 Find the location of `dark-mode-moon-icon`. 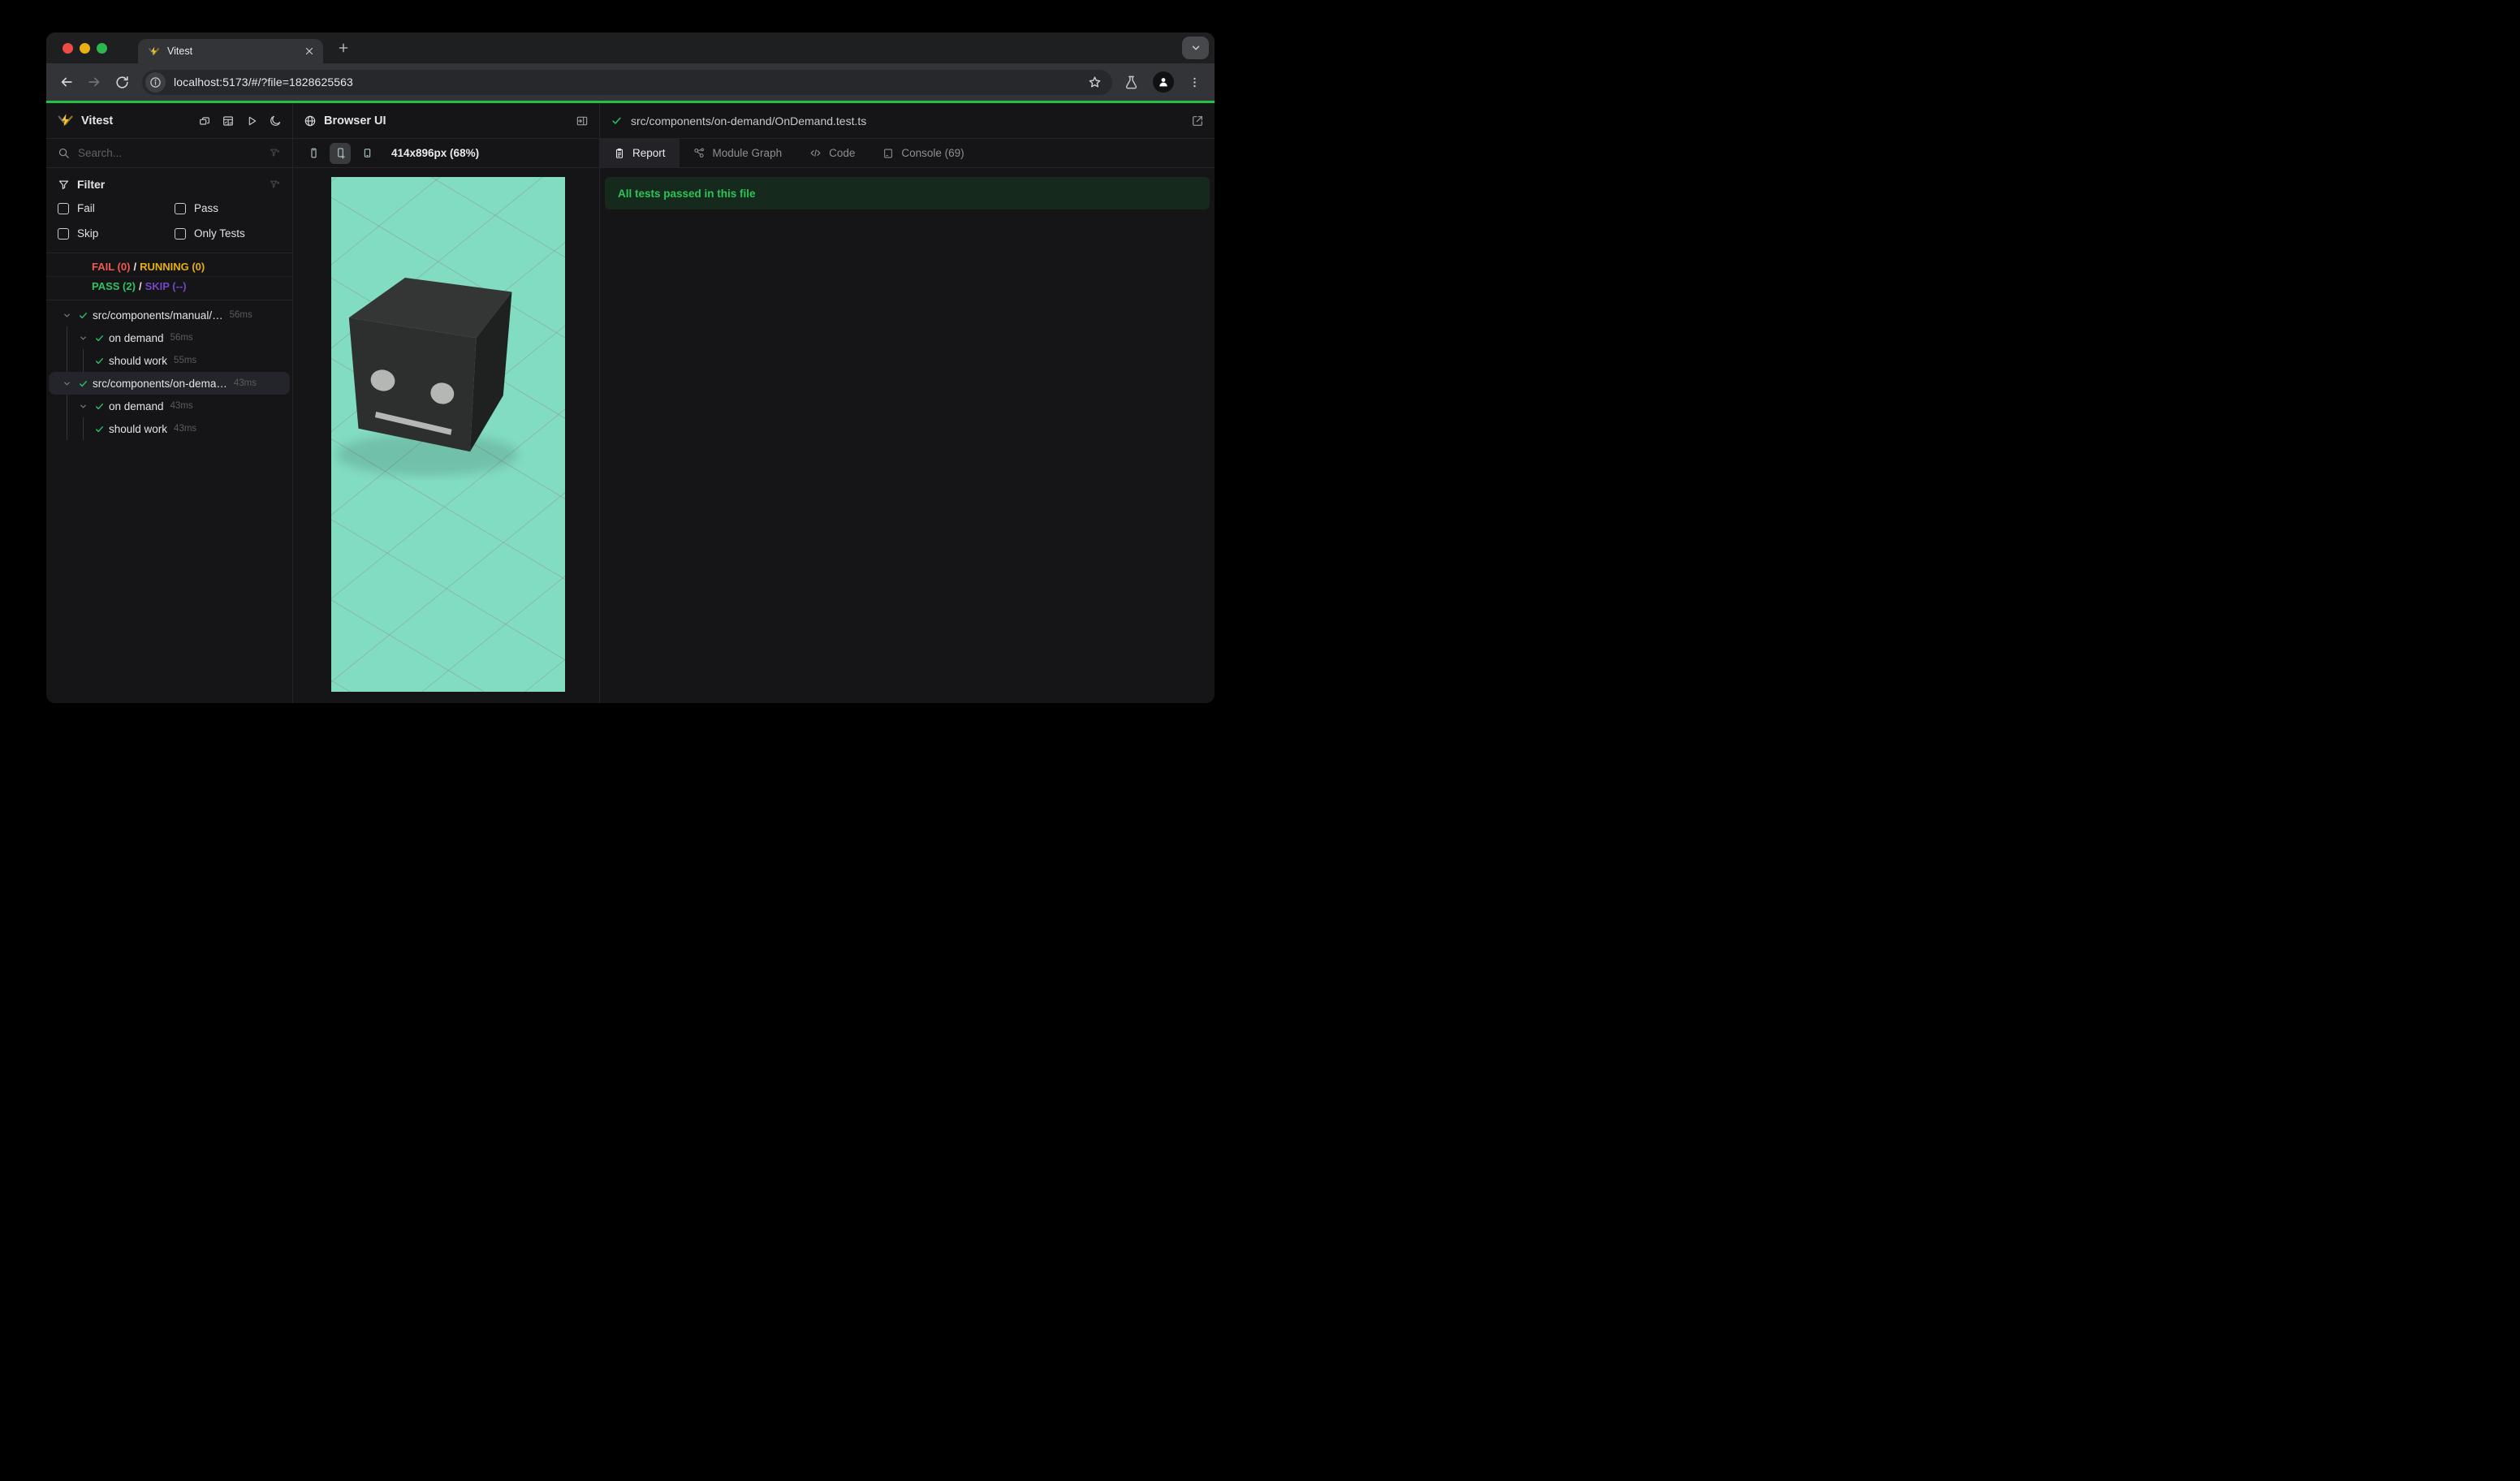

dark-mode-moon-icon is located at coordinates (275, 120).